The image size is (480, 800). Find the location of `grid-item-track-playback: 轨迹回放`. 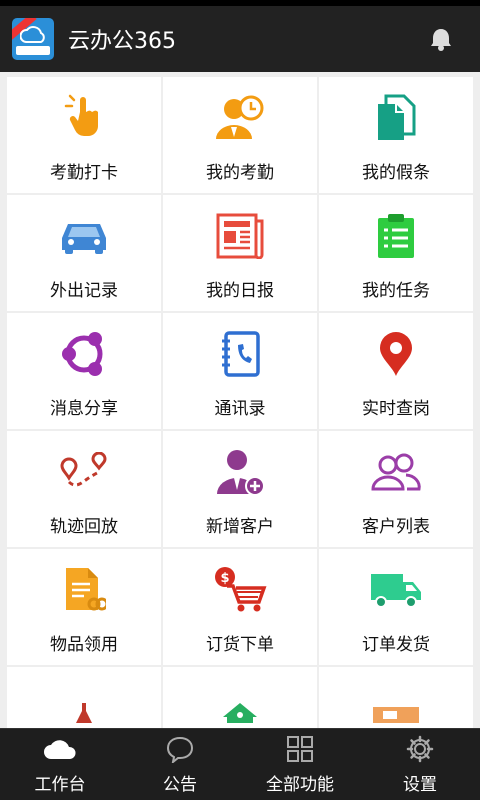

grid-item-track-playback: 轨迹回放 is located at coordinates (84, 489).